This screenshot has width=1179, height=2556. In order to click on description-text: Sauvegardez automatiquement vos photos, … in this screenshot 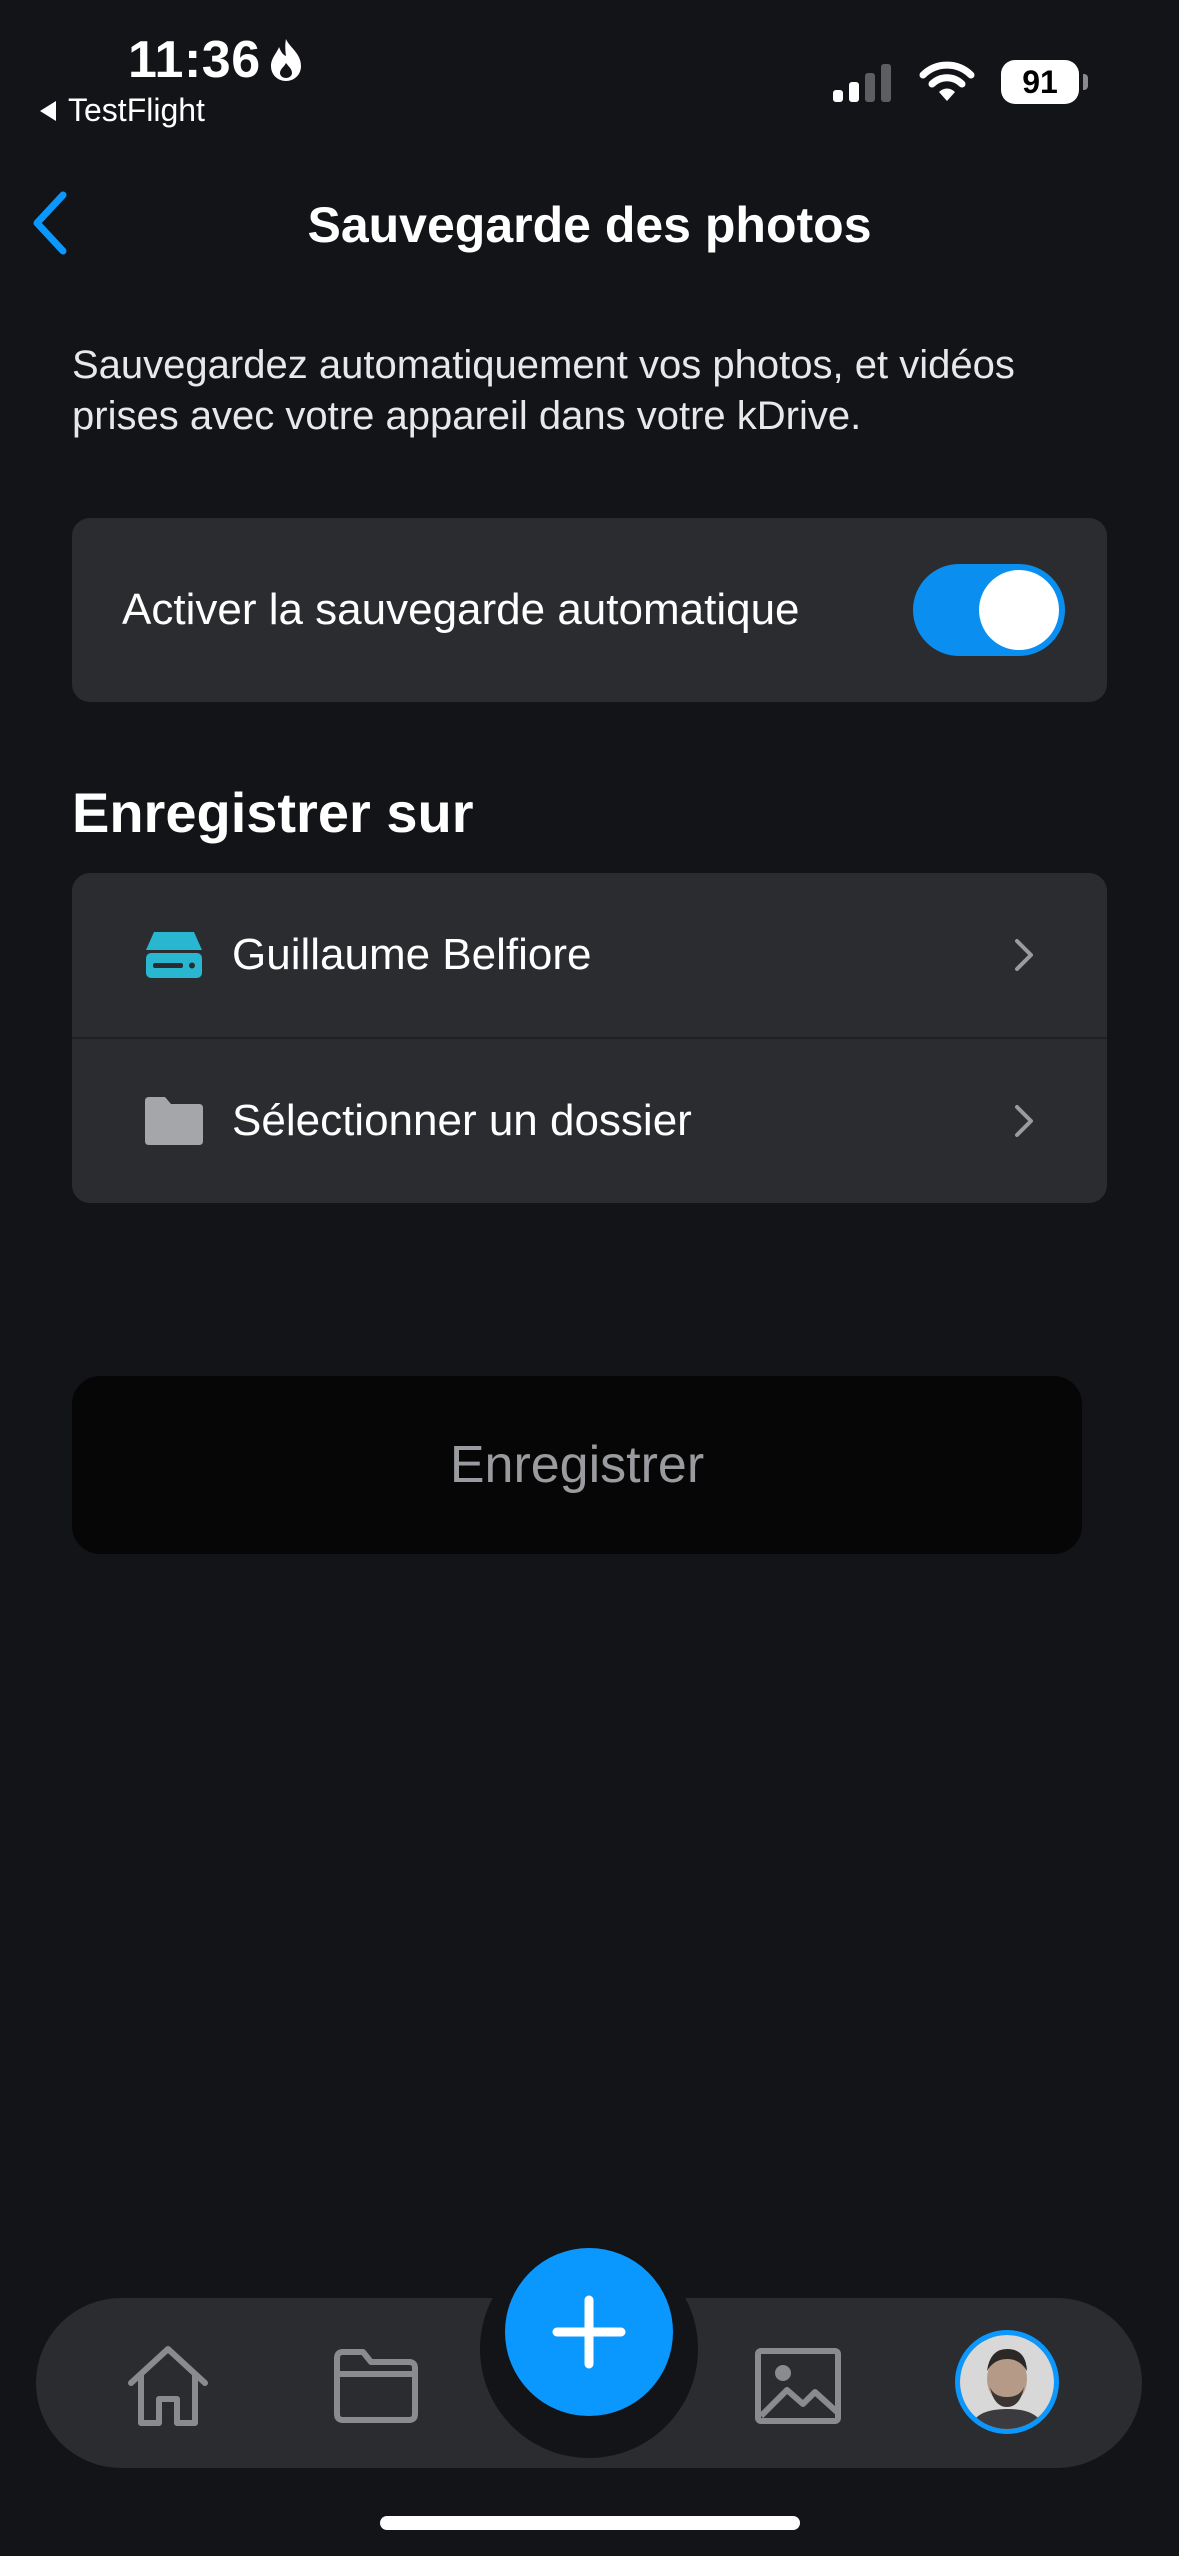, I will do `click(543, 390)`.